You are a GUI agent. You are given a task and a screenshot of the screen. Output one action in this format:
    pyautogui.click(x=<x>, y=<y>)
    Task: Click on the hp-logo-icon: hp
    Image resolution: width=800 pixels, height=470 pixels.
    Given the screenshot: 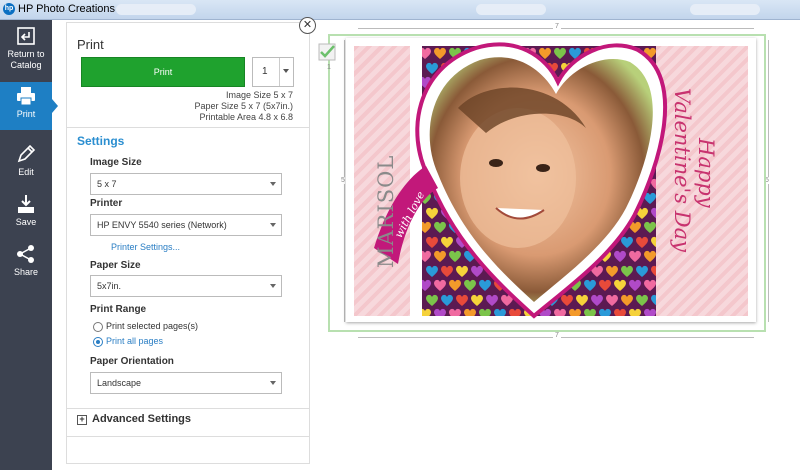 What is the action you would take?
    pyautogui.click(x=9, y=9)
    